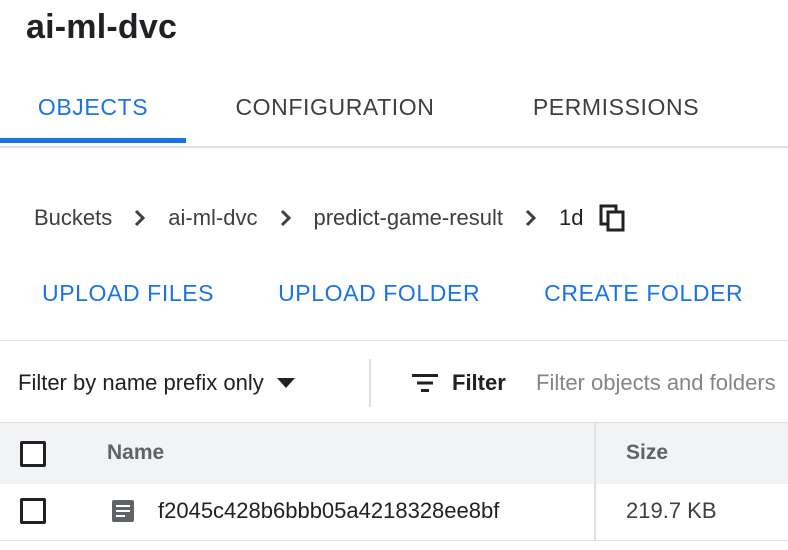 This screenshot has width=788, height=550. What do you see at coordinates (643, 293) in the screenshot?
I see `create-folder-button: CREATE FOLDER` at bounding box center [643, 293].